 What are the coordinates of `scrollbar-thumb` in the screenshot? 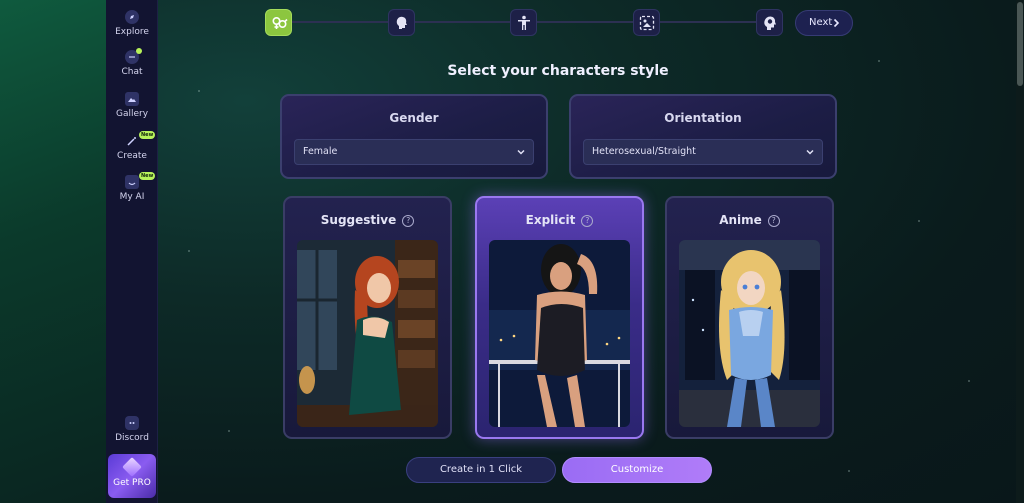 It's located at (1020, 44).